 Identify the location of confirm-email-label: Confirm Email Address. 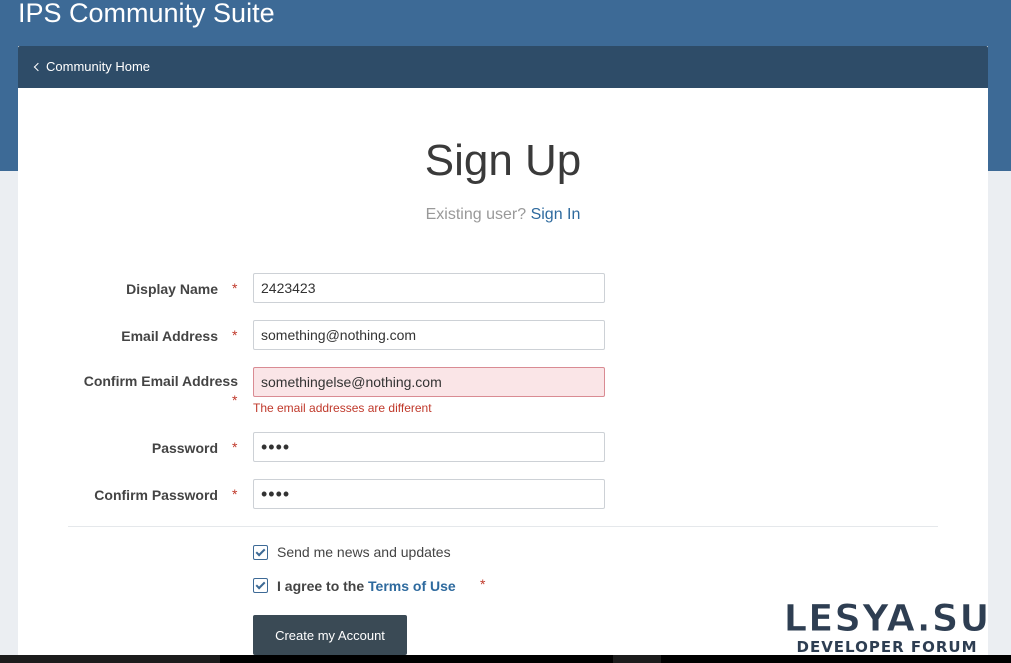
(160, 381).